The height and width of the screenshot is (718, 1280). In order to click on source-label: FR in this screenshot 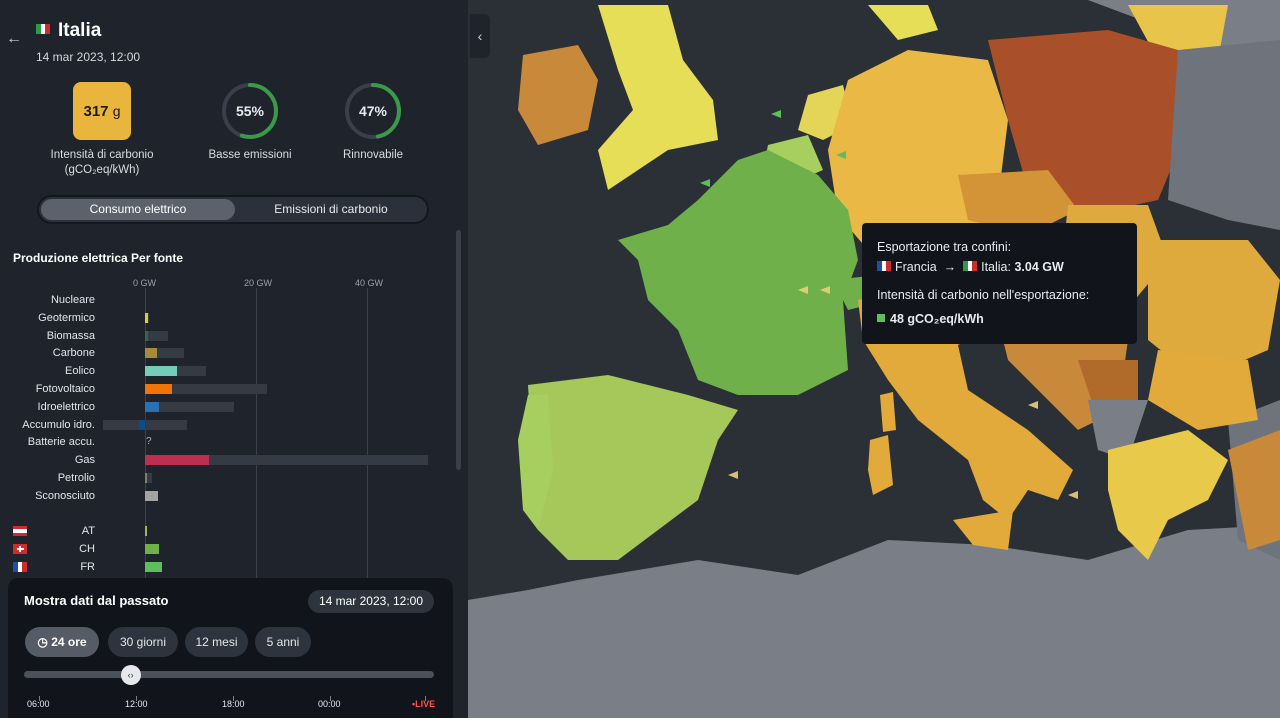, I will do `click(87, 566)`.